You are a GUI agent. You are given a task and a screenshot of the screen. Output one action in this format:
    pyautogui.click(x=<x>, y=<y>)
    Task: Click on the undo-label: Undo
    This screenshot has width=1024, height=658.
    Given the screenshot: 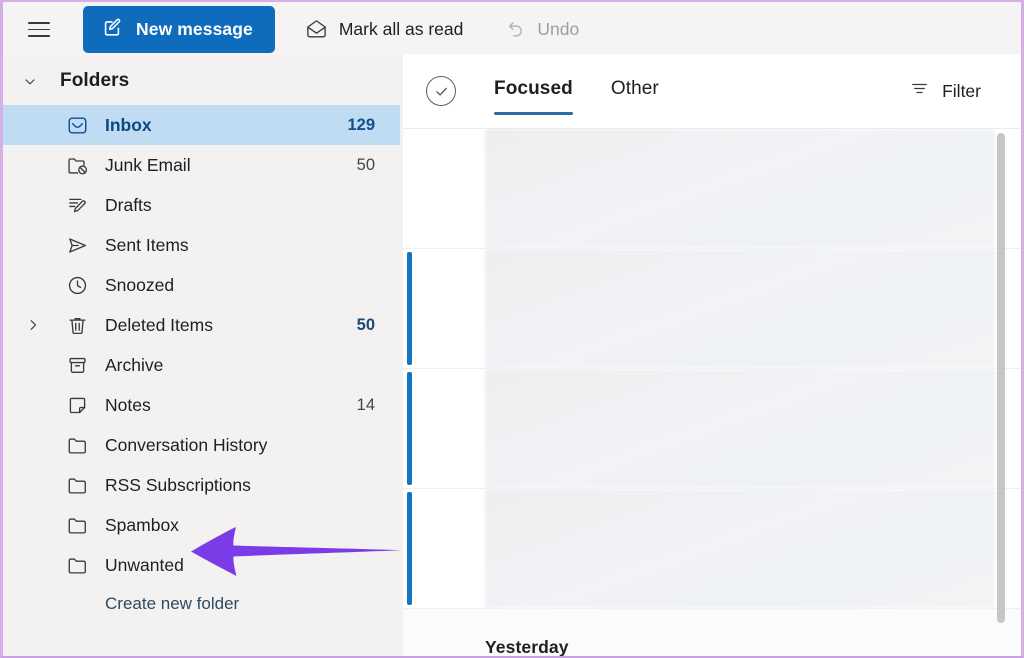 What is the action you would take?
    pyautogui.click(x=558, y=29)
    